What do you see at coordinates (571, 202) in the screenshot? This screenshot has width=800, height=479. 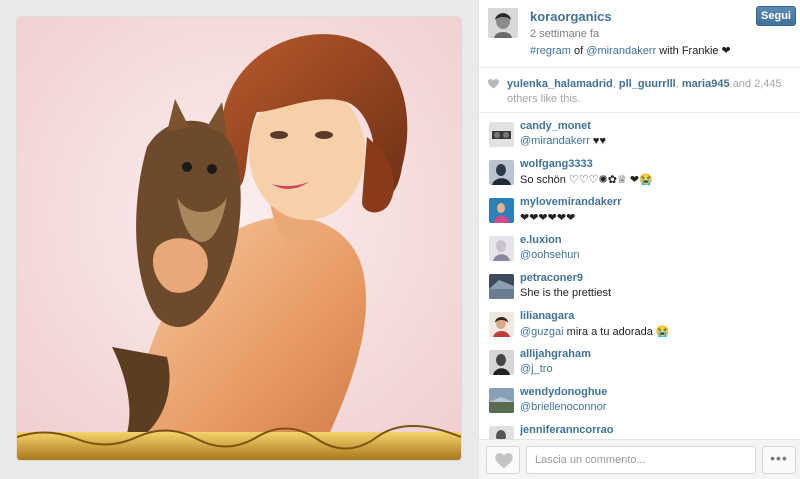 I see `commenter-username: mylovemirandakerr` at bounding box center [571, 202].